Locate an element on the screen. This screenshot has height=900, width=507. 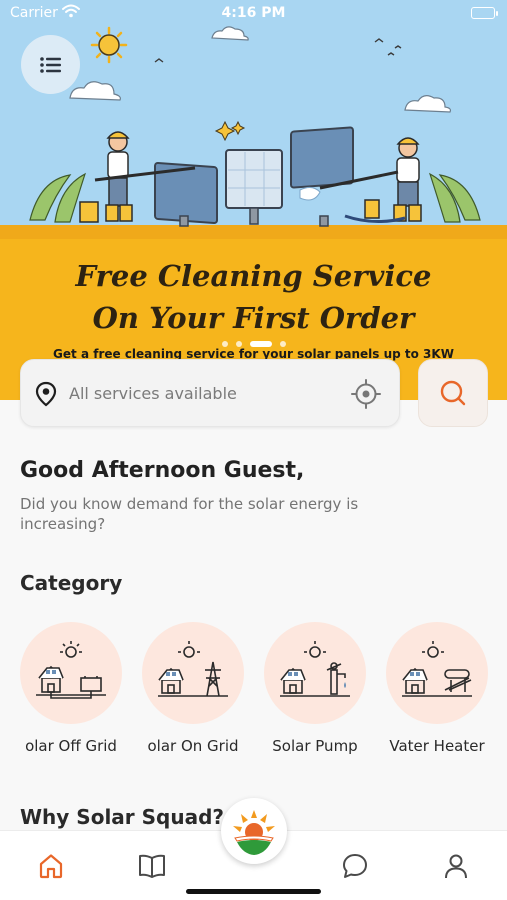
search-button is located at coordinates (453, 393).